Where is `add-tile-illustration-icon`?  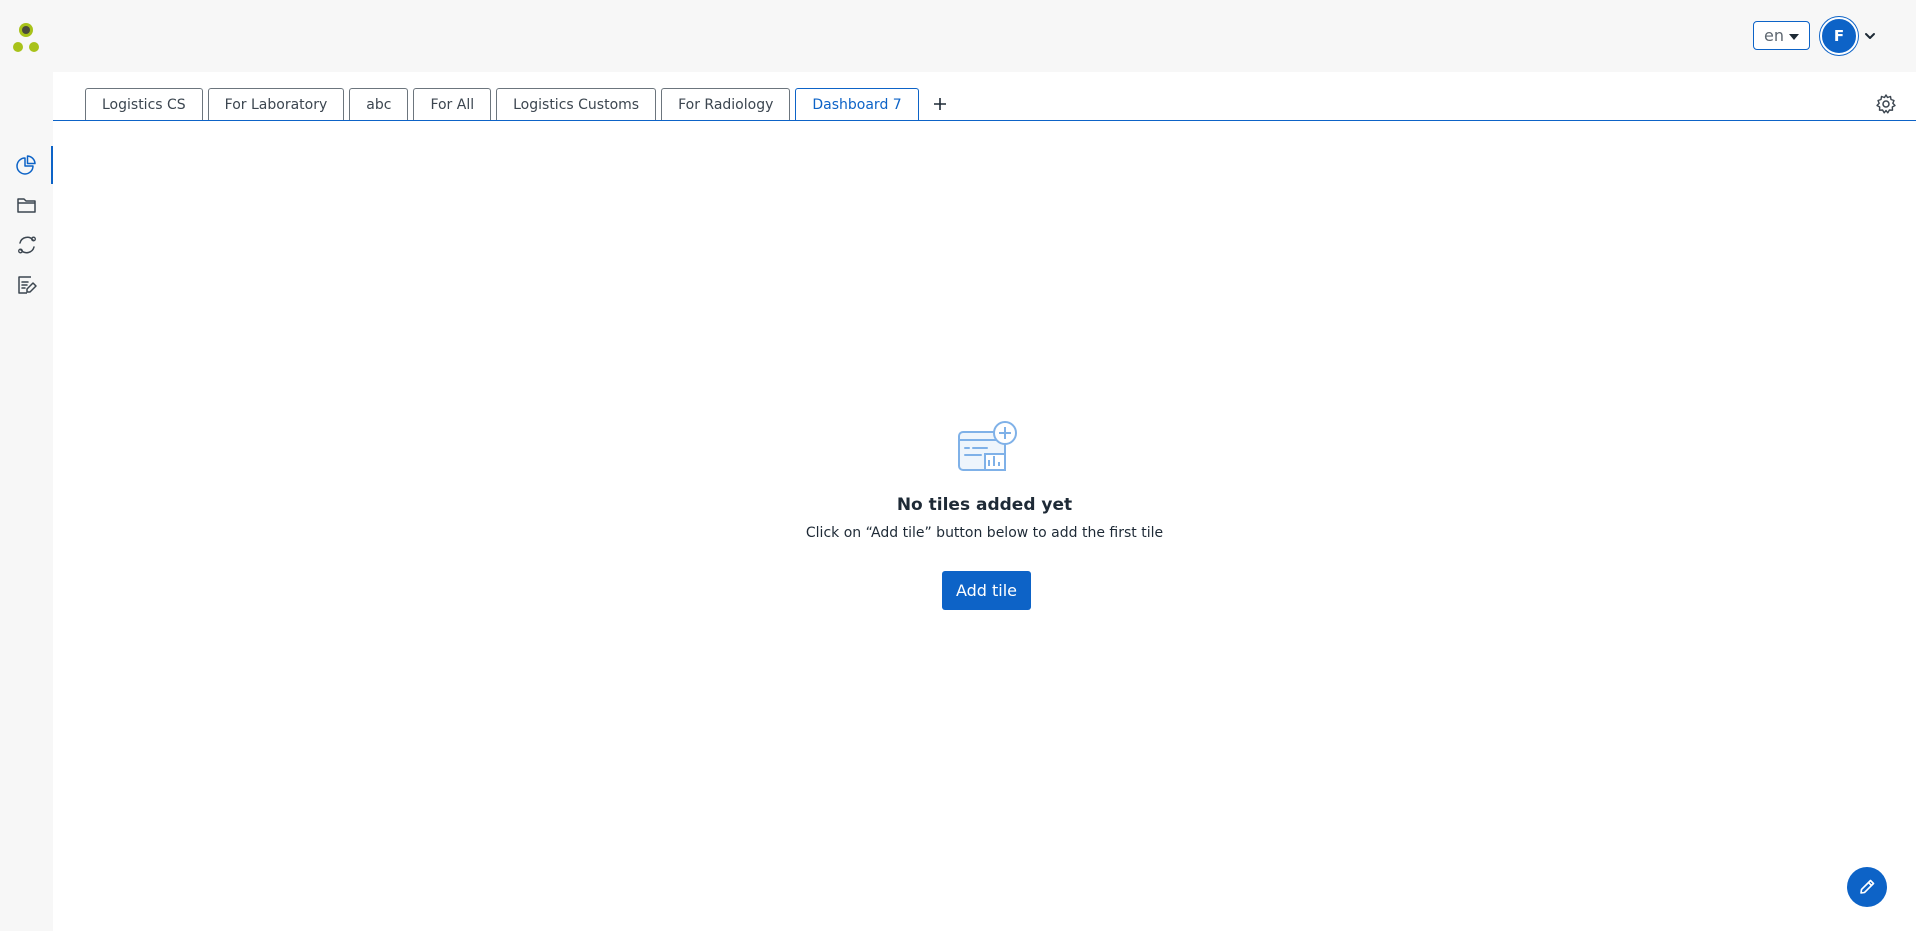 add-tile-illustration-icon is located at coordinates (987, 446).